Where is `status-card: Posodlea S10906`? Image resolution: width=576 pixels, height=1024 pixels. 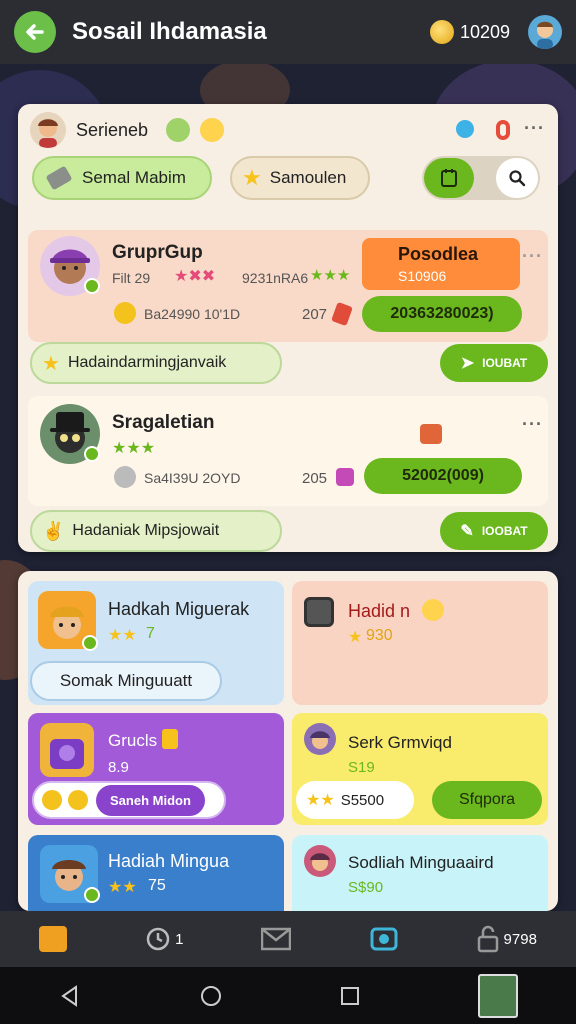 status-card: Posodlea S10906 is located at coordinates (441, 264).